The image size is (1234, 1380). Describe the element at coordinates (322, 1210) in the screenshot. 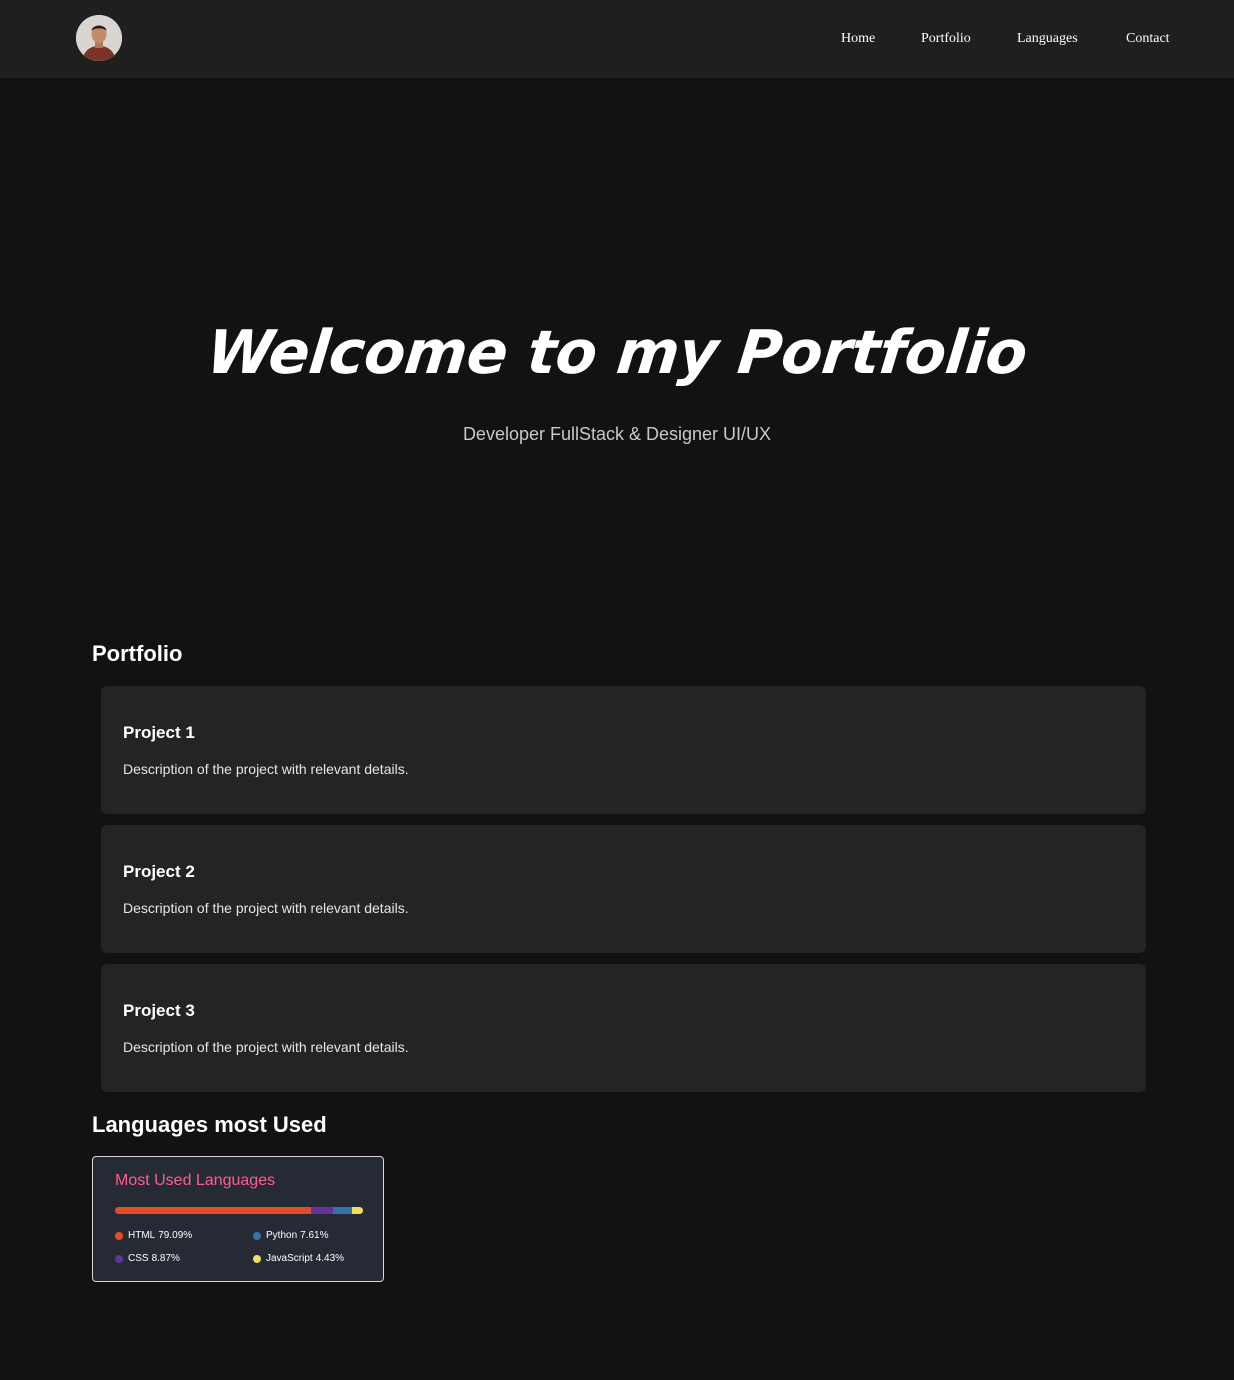

I see `progress-segment-css` at that location.